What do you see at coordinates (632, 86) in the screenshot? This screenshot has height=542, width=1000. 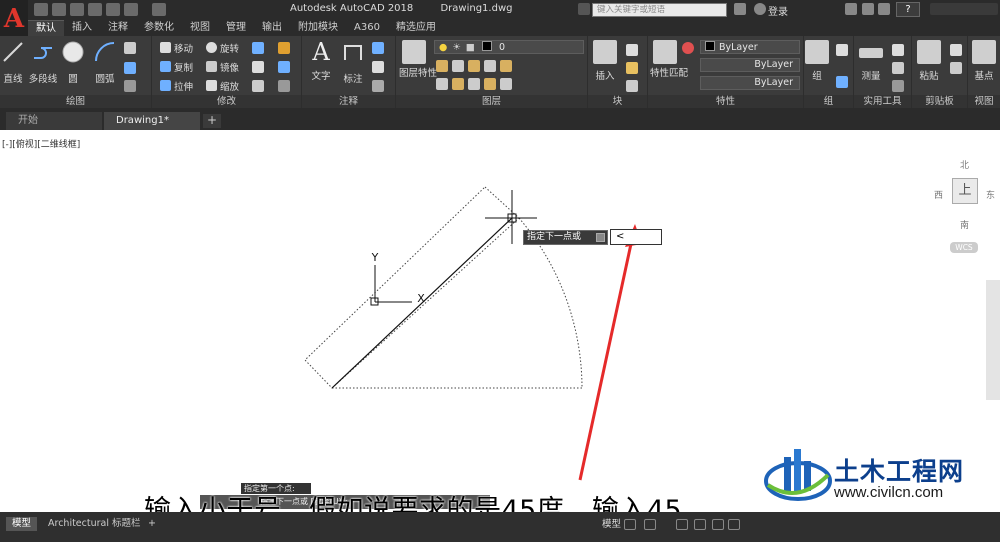 I see `edit-attributes-icon` at bounding box center [632, 86].